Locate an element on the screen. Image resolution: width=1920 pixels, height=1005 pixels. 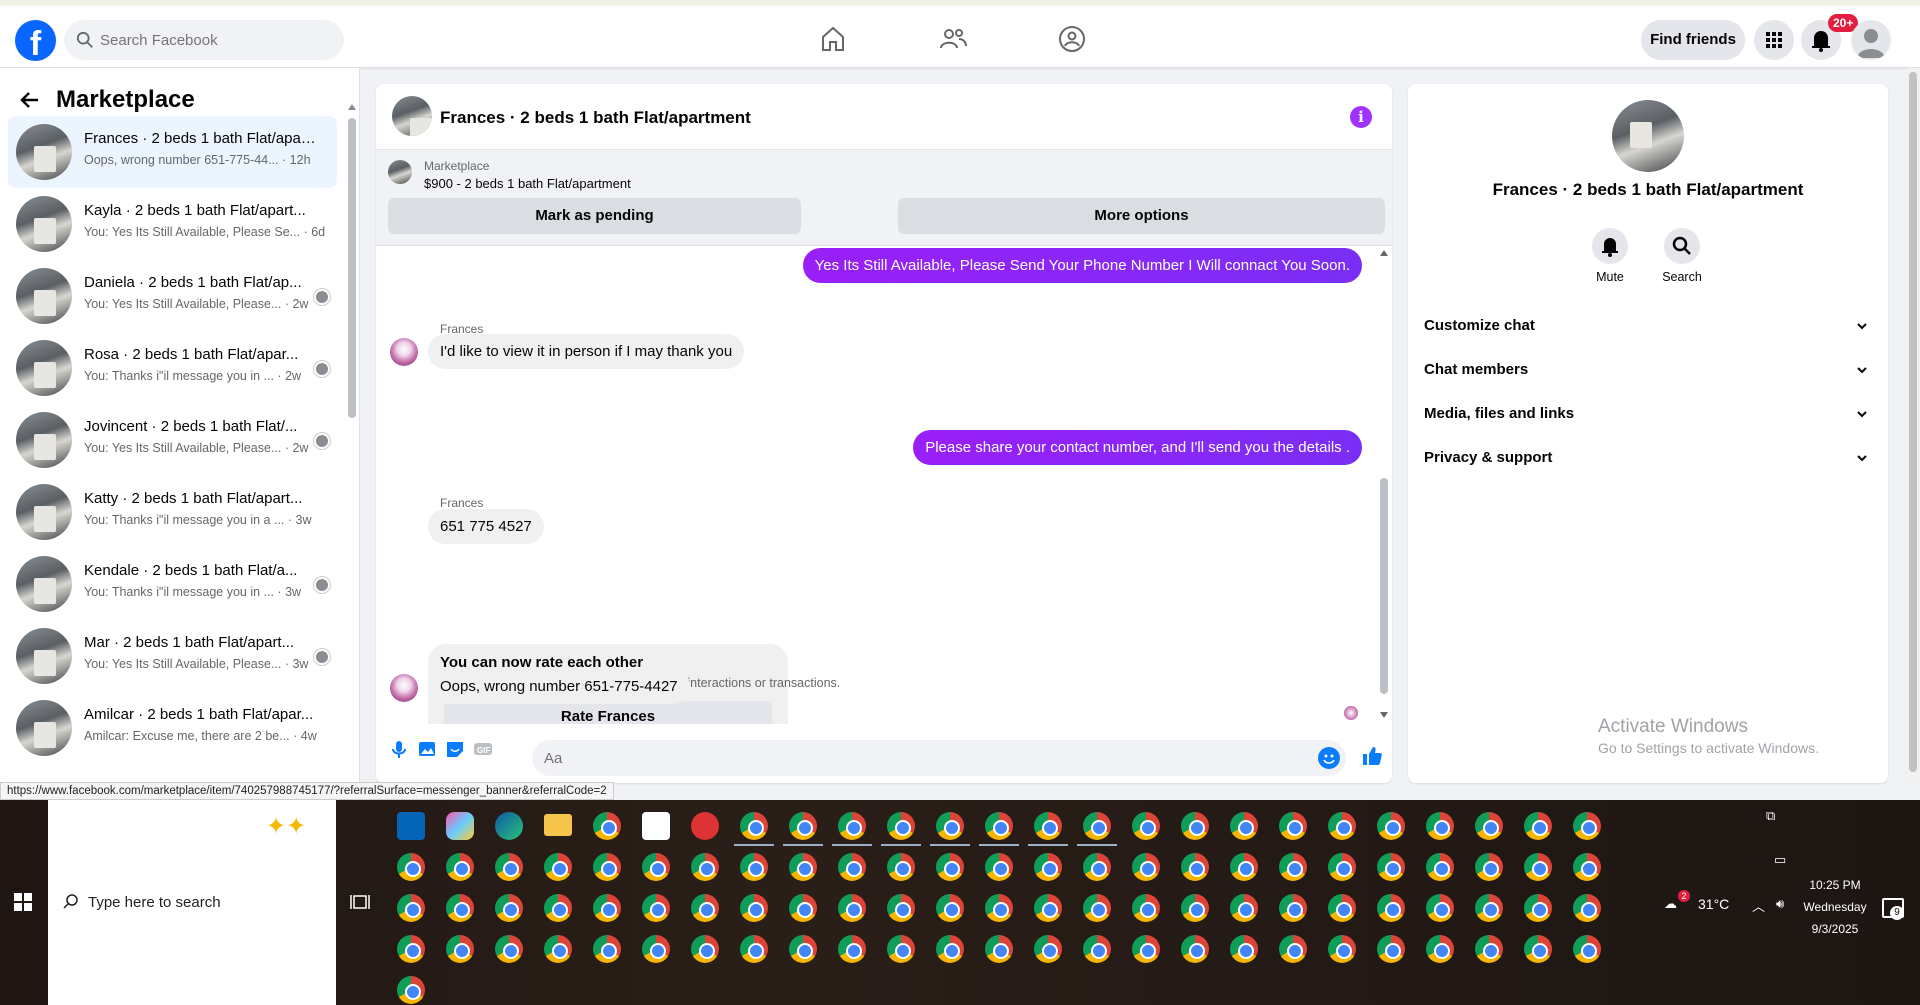
microphone-icon is located at coordinates (399, 749).